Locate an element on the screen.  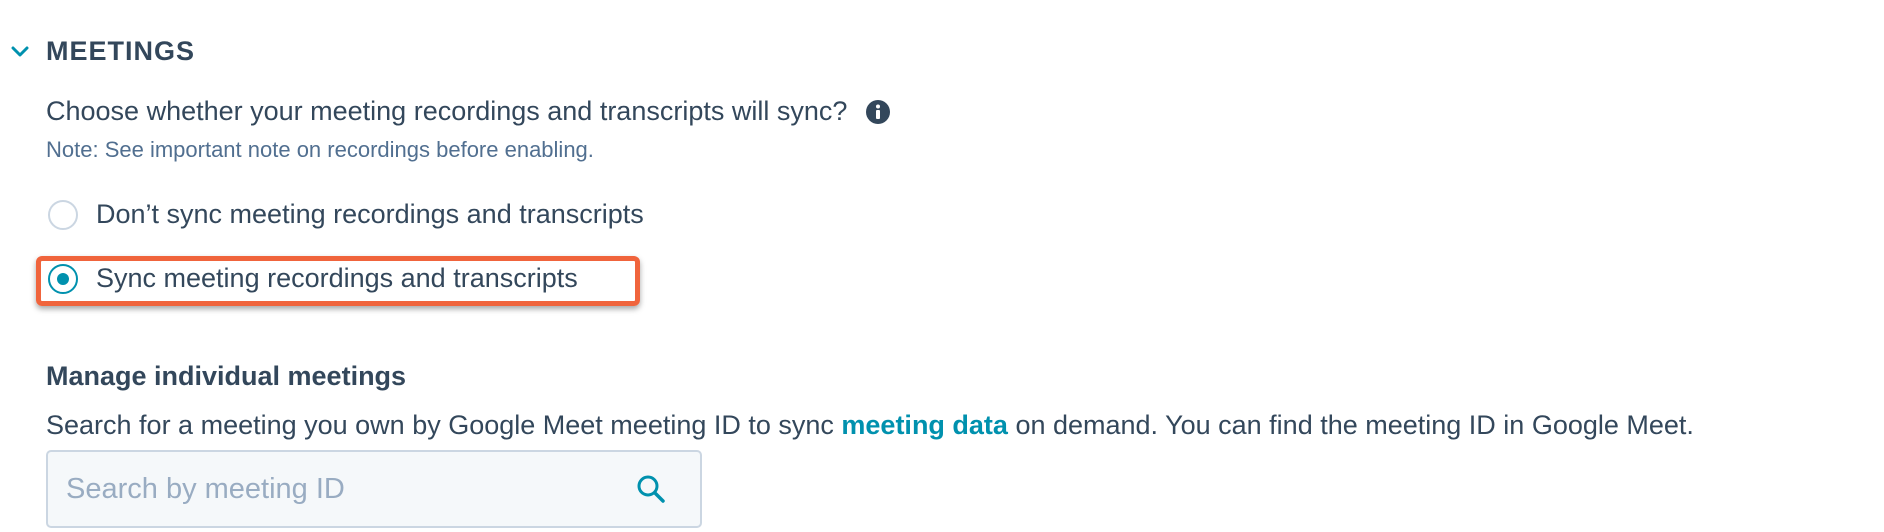
radio-option-sync: Sync meeting recordings and transcripts is located at coordinates (313, 278).